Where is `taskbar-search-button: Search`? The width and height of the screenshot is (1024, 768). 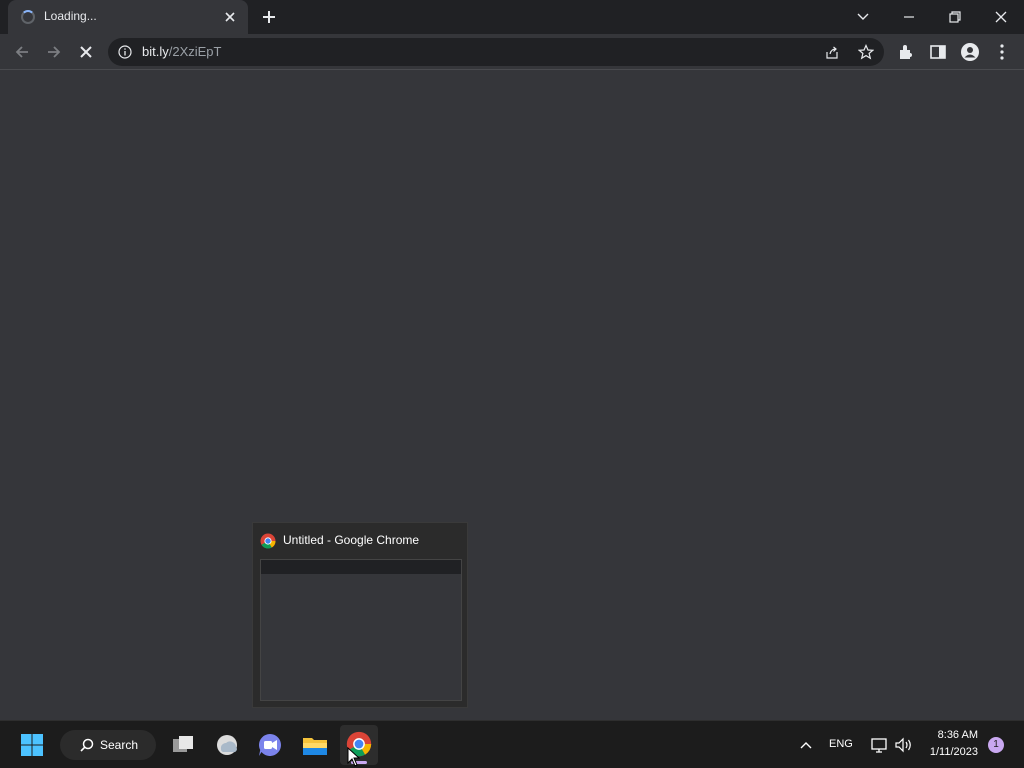 taskbar-search-button: Search is located at coordinates (108, 745).